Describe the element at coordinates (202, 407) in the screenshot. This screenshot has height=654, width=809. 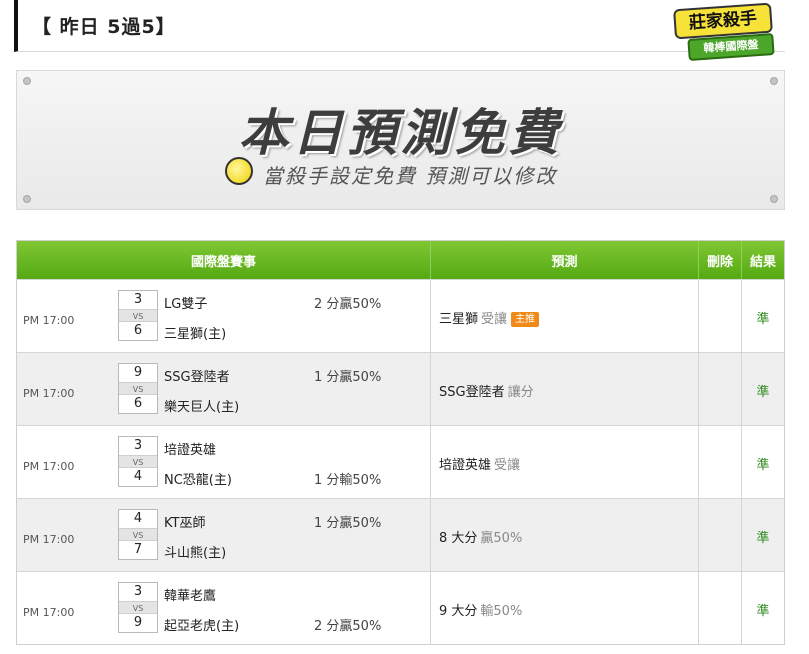
I see `team-home: 樂天巨人(主)` at that location.